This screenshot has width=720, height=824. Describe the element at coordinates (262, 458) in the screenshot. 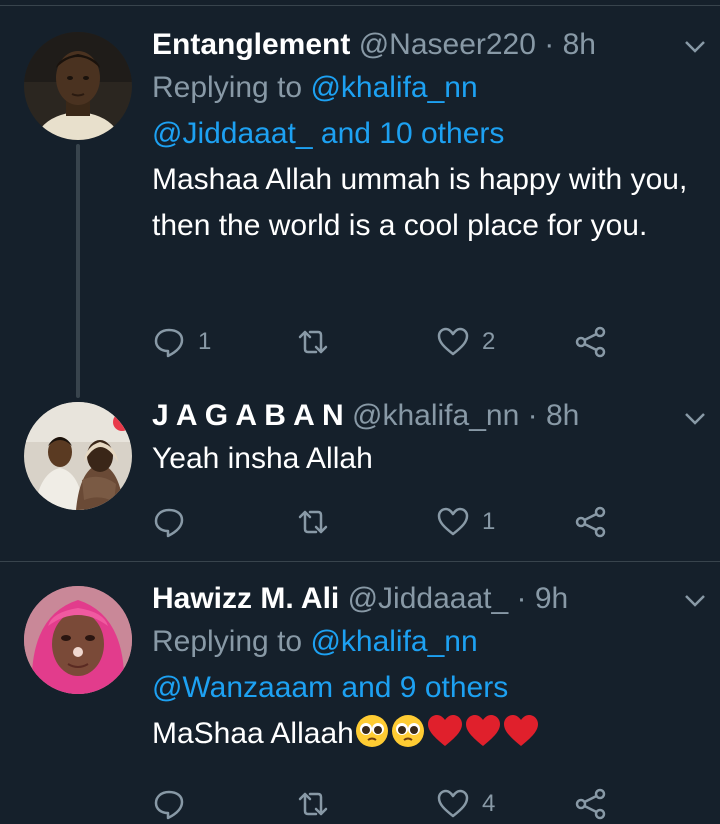

I see `tweet-text: Yeah insha Allah` at that location.